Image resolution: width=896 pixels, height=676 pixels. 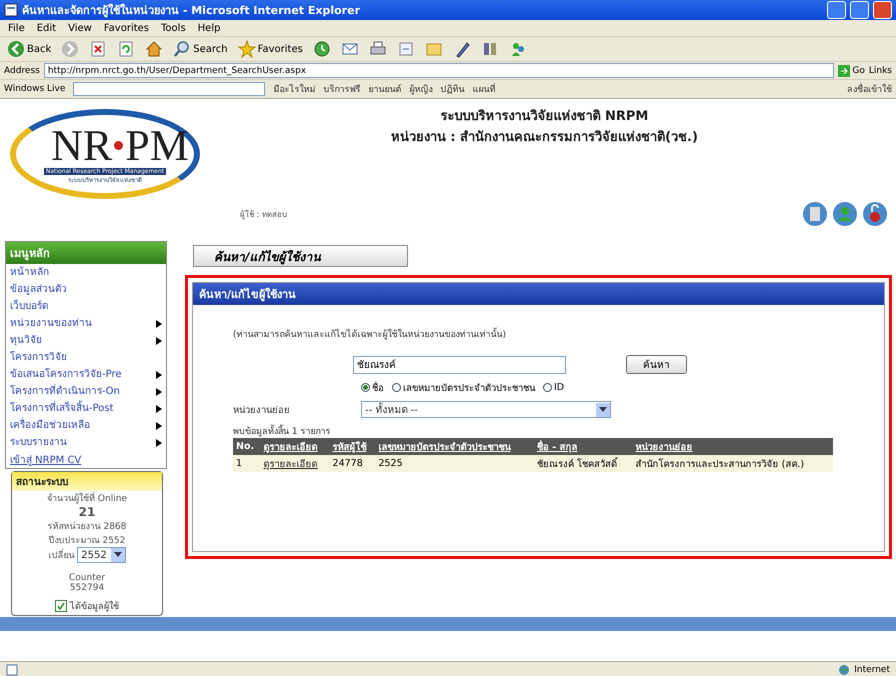 I want to click on maximize-button, so click(x=859, y=10).